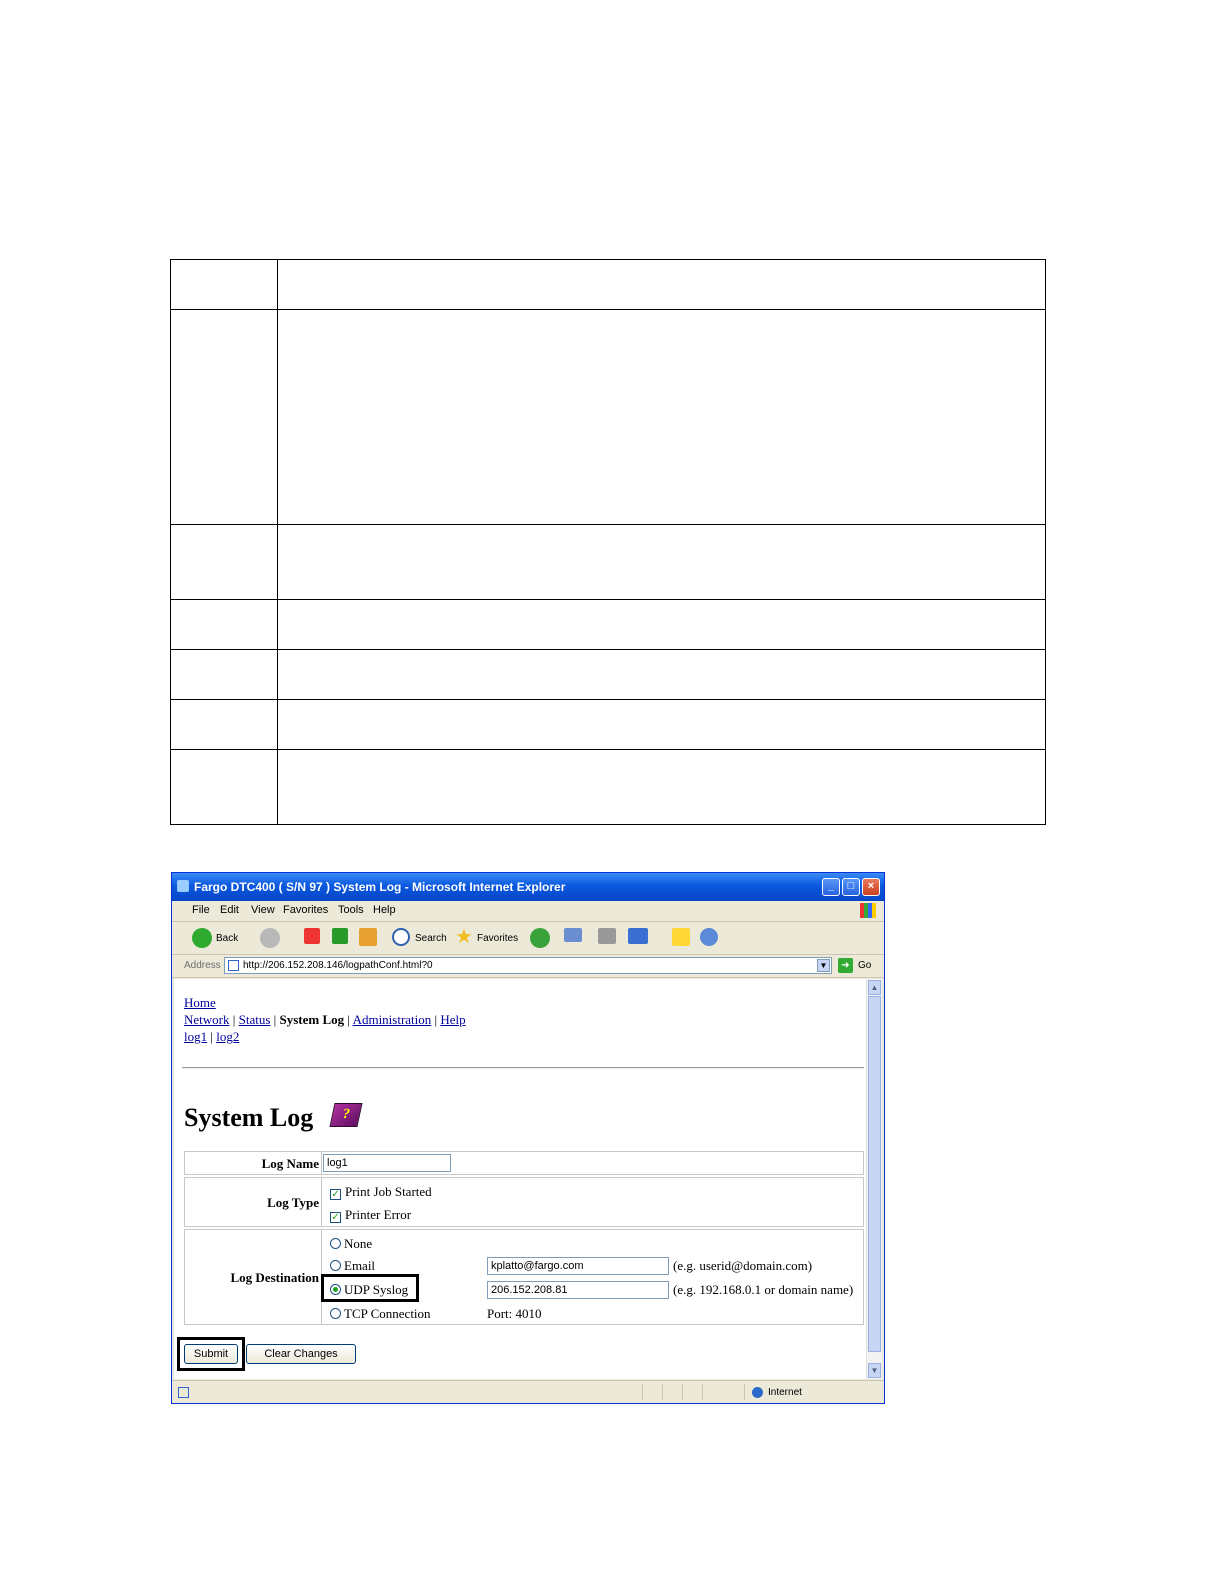 The image size is (1224, 1584). I want to click on log-name-row: Log Name log1, so click(524, 1163).